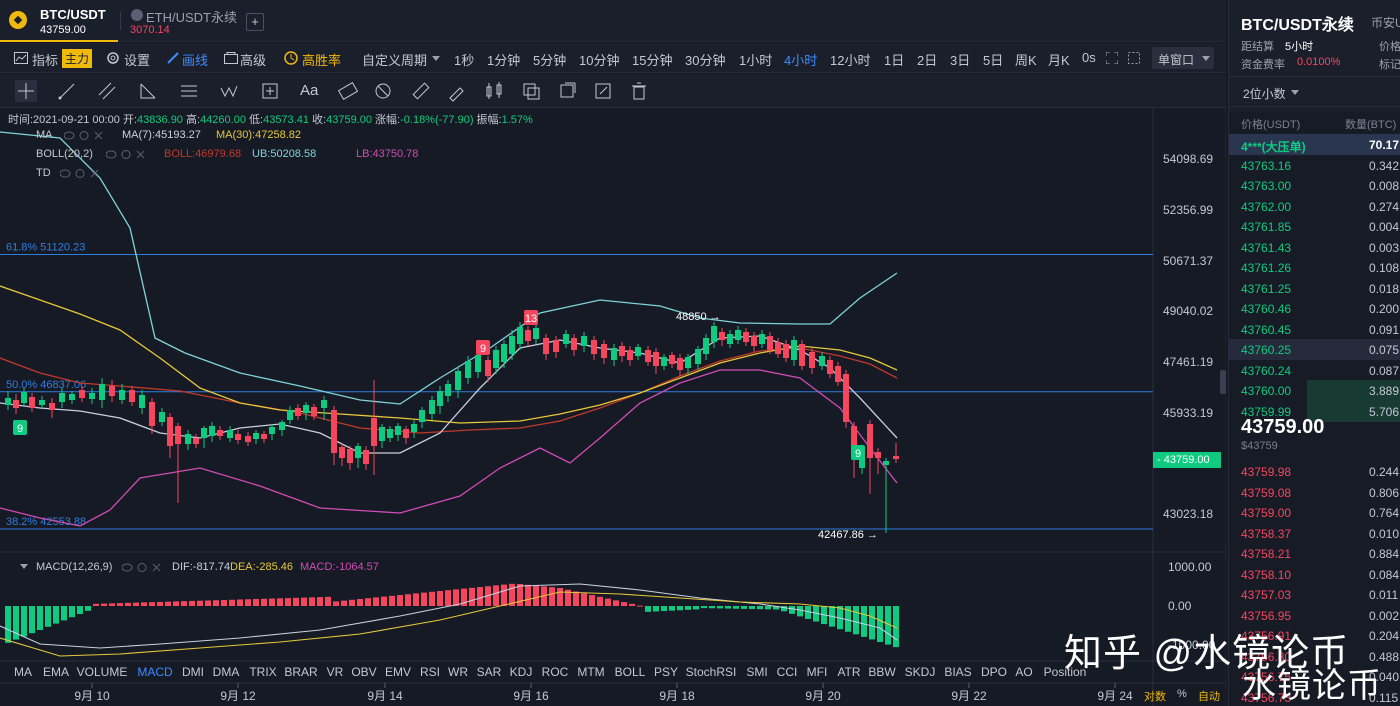 The height and width of the screenshot is (706, 1400). I want to click on horizontal-lines-tool-icon, so click(189, 91).